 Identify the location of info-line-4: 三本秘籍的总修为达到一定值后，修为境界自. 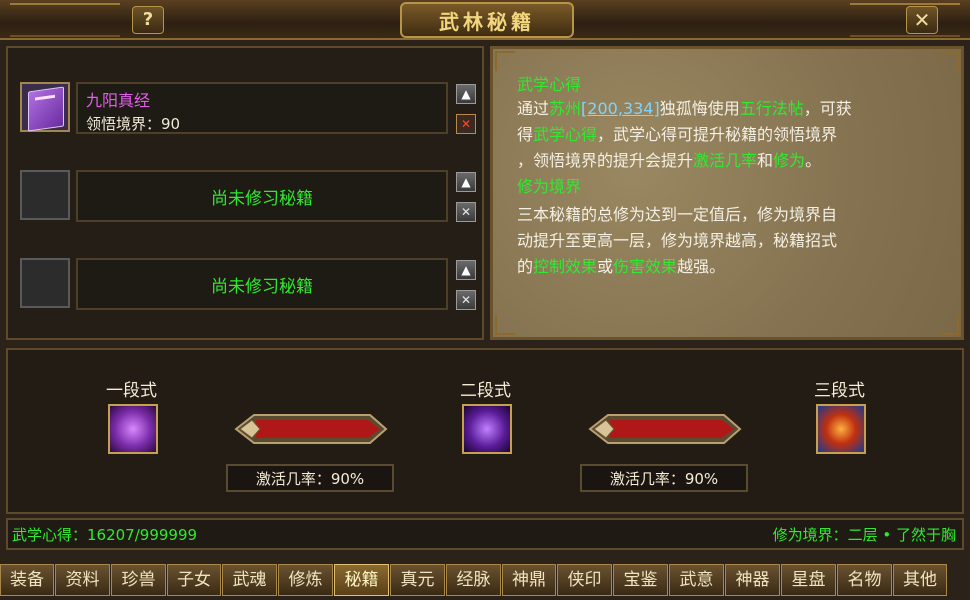
(677, 214).